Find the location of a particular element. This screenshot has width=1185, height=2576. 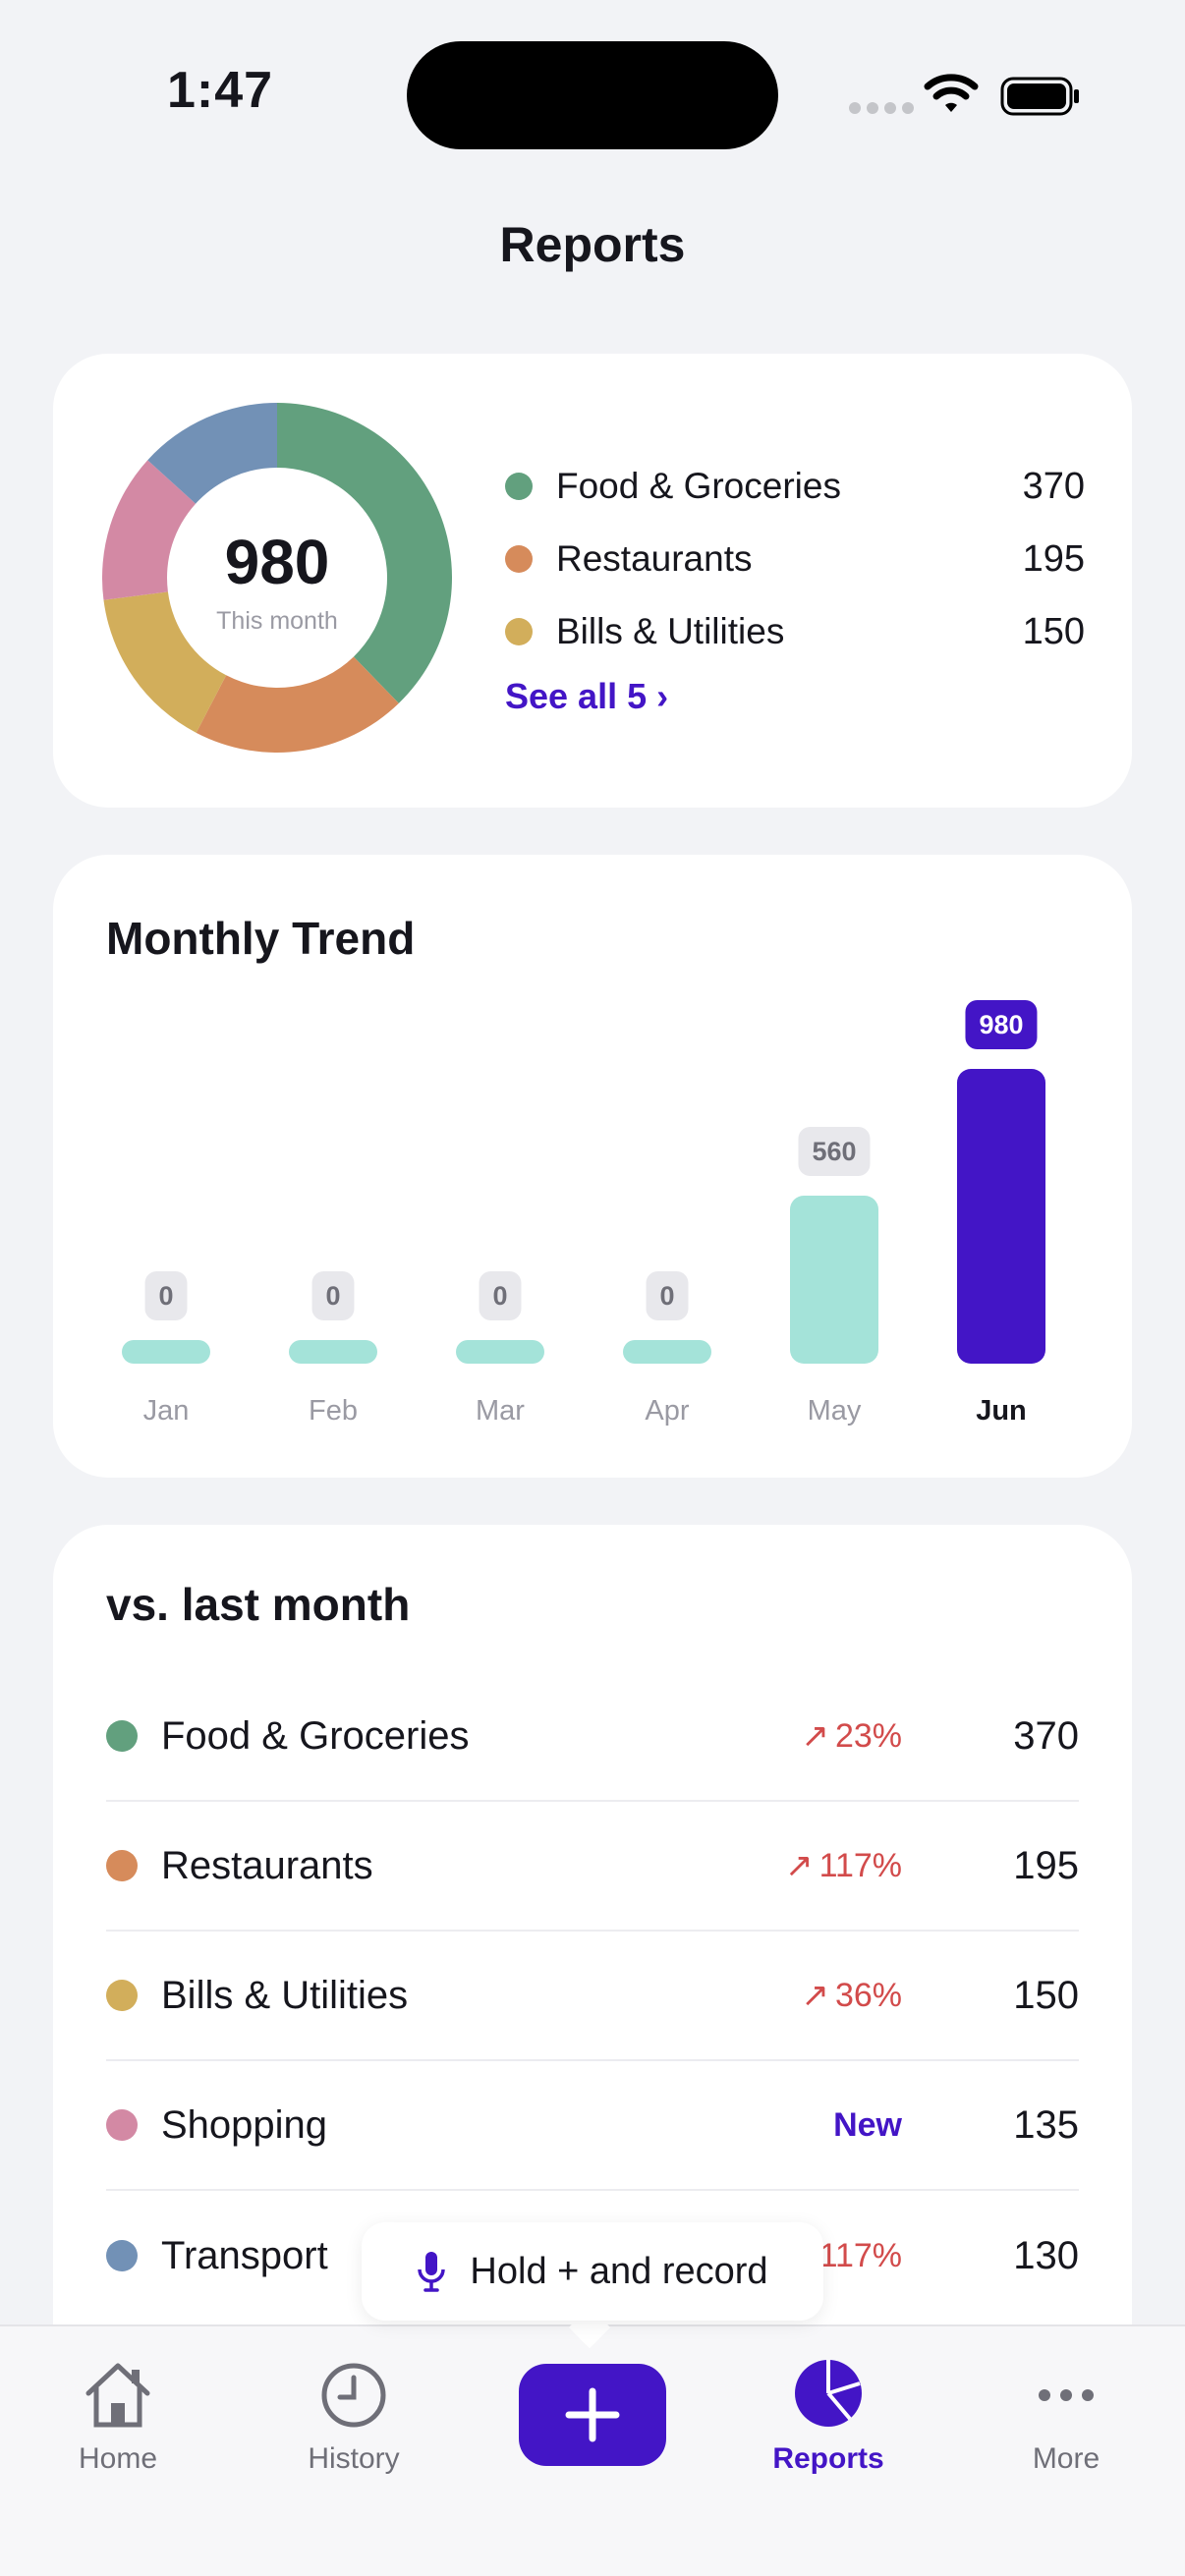

wifi-icon is located at coordinates (952, 93).